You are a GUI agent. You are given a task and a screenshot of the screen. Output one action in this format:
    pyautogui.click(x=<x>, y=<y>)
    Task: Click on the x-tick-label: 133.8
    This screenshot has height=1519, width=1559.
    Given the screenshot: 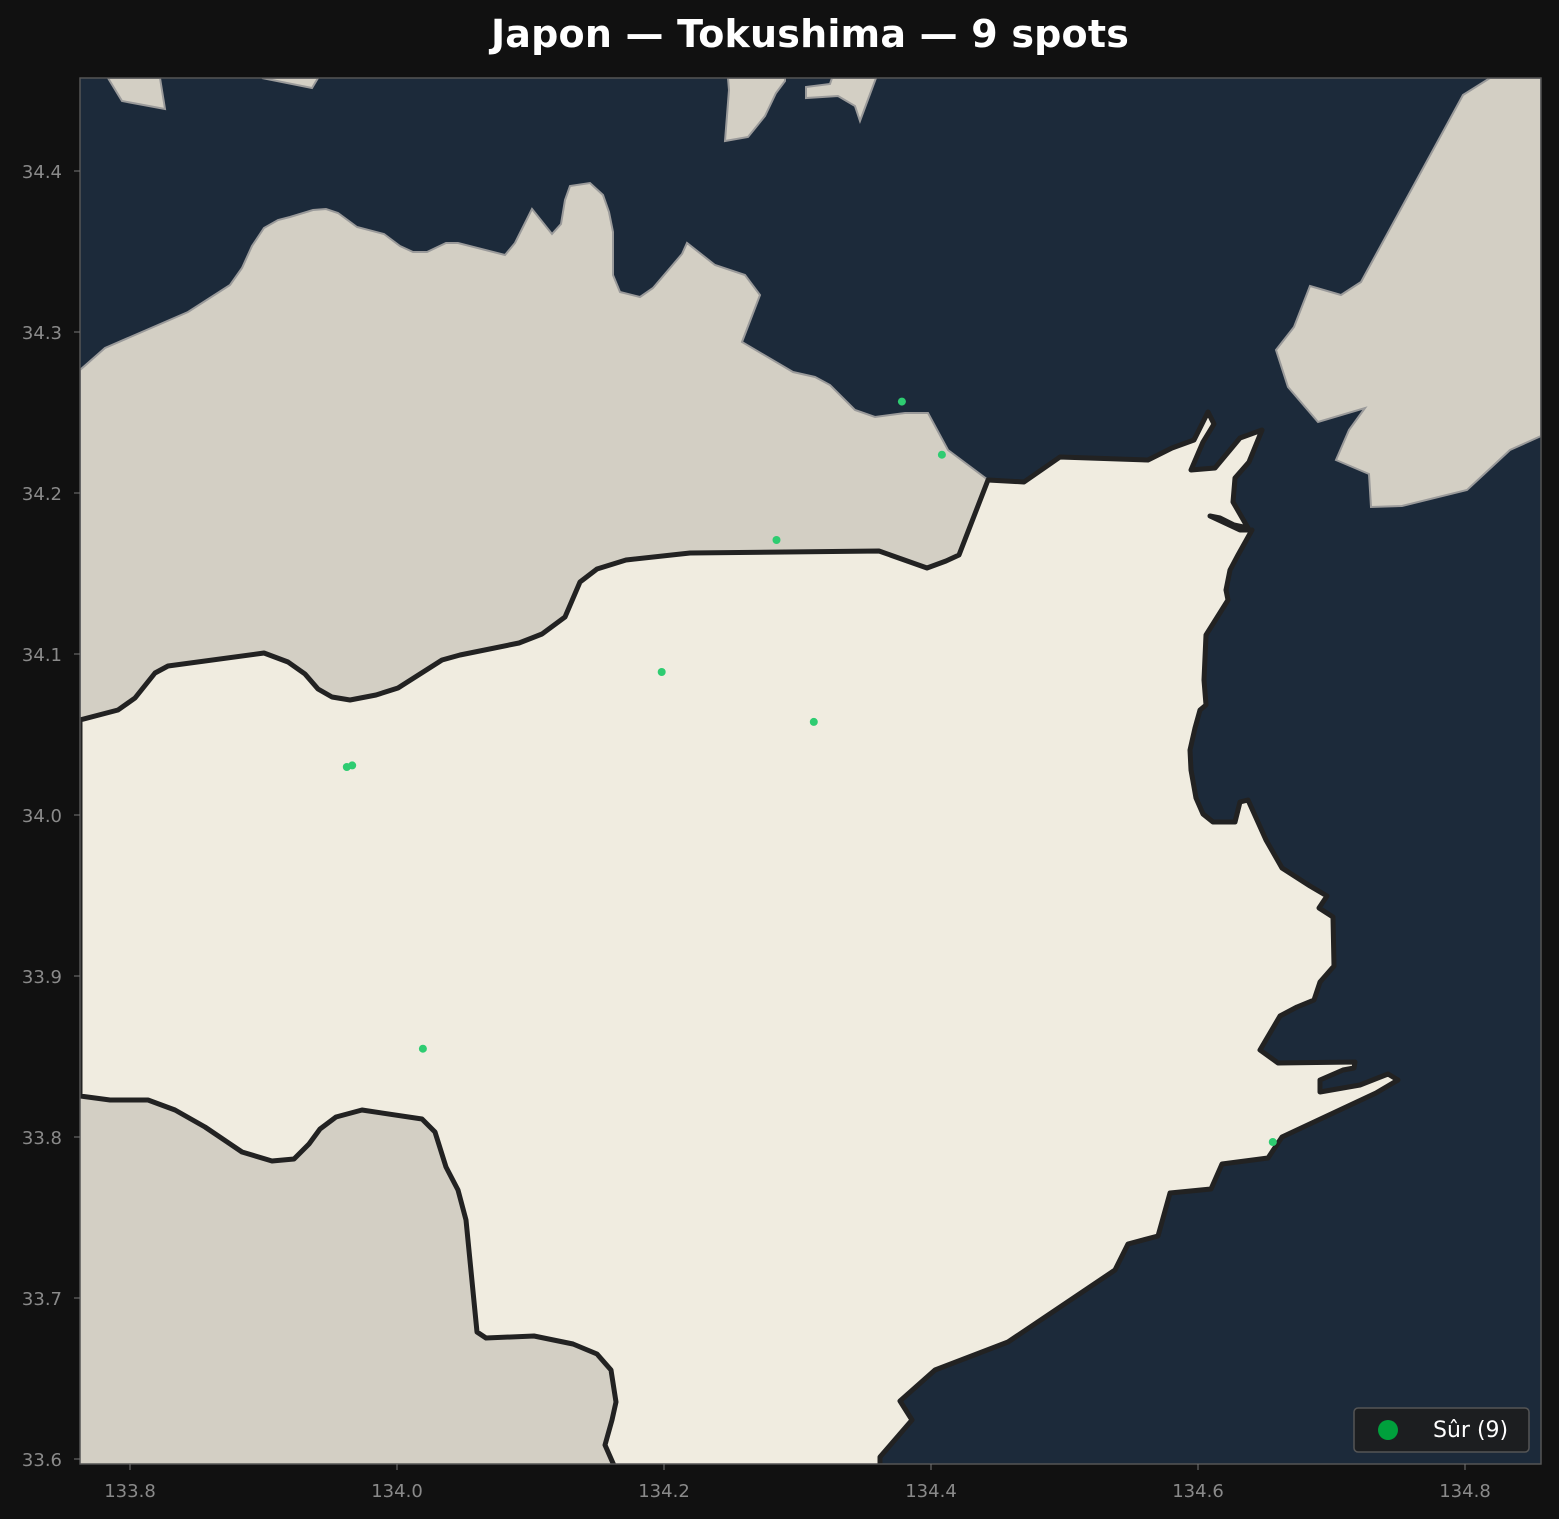 What is the action you would take?
    pyautogui.click(x=130, y=1491)
    